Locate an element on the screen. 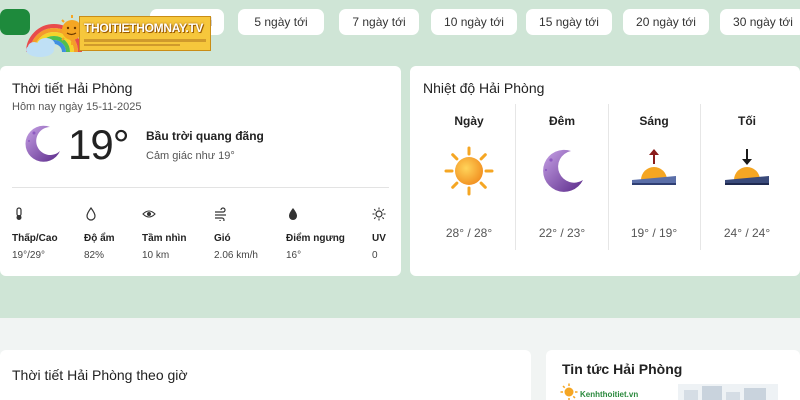 The height and width of the screenshot is (400, 800). period-name: Đêm is located at coordinates (561, 121).